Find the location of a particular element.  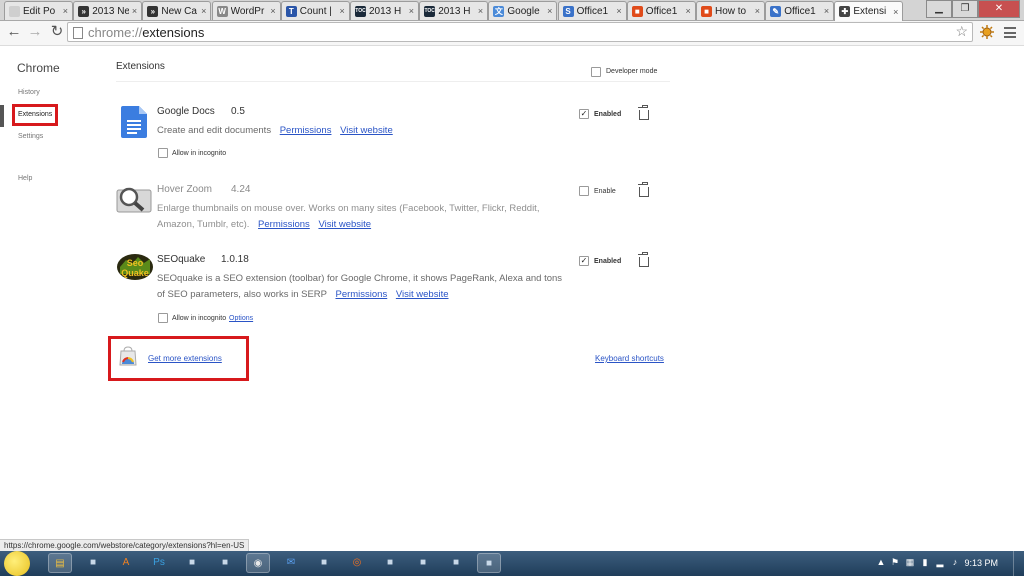

tab: ■ Office1 × is located at coordinates (661, 10).